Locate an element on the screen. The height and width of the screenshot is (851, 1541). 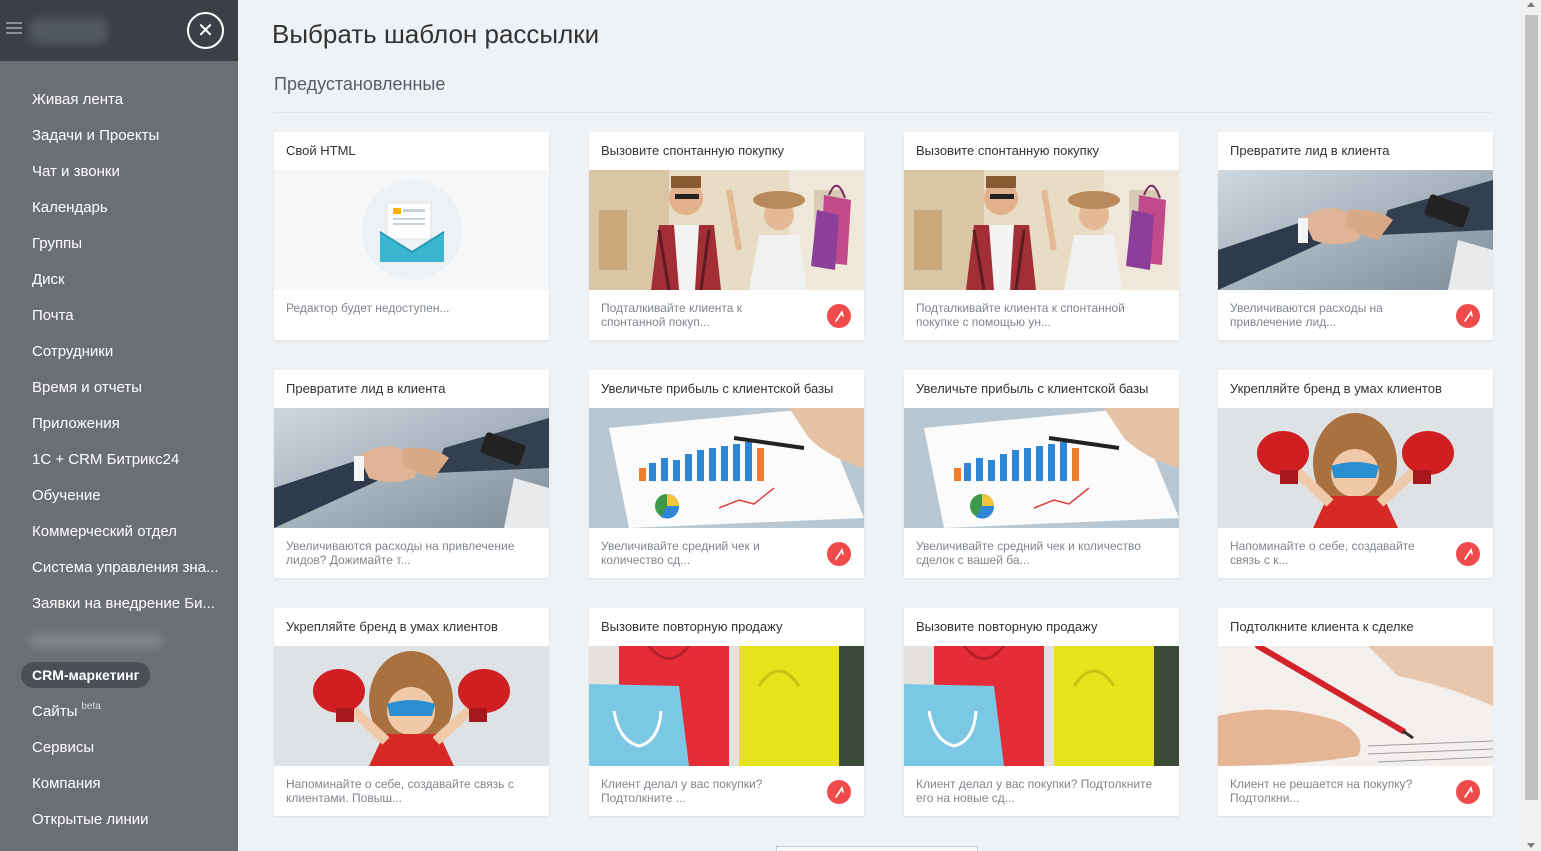
sidebar-item-open-lines: Открытые линии is located at coordinates (119, 820).